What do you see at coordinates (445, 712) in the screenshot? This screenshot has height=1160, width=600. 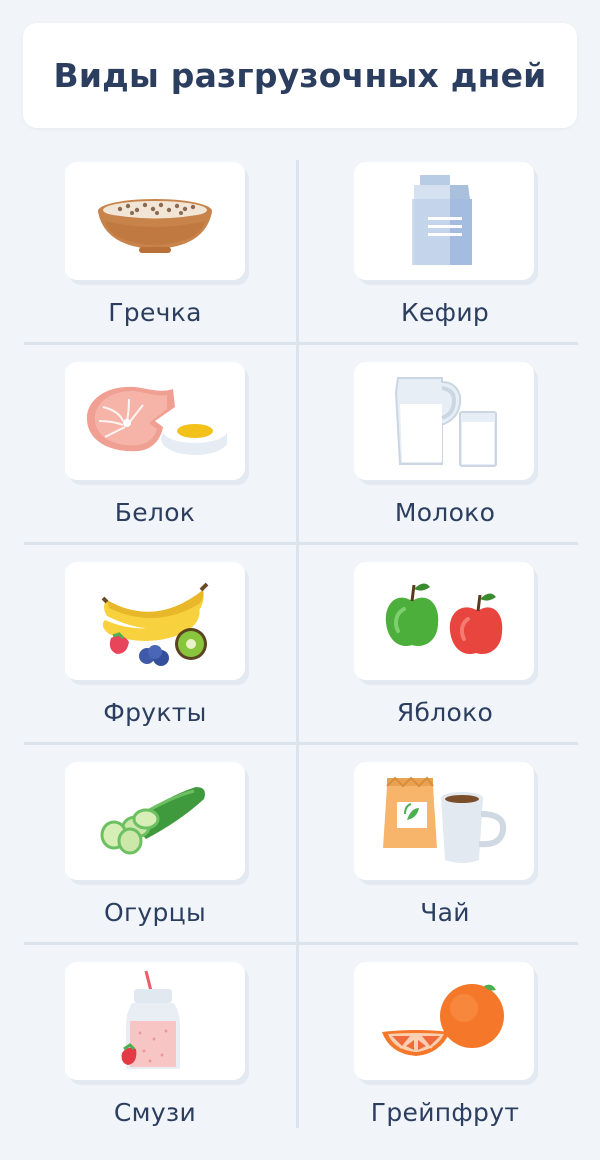 I see `label-apple: Яблоко` at bounding box center [445, 712].